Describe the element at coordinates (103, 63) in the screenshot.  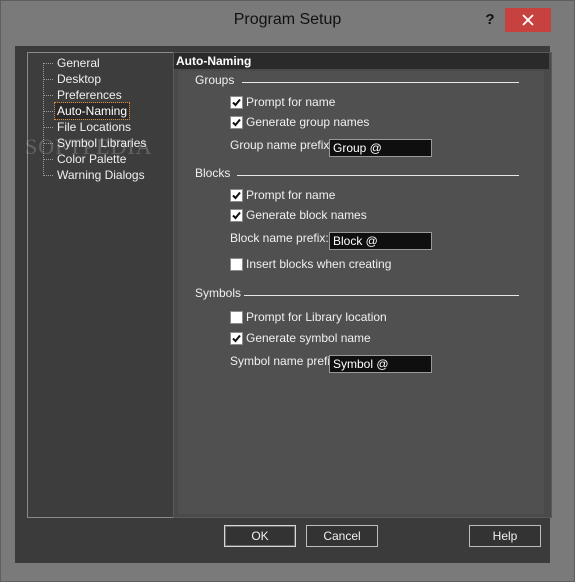
I see `tree-item-general: General` at that location.